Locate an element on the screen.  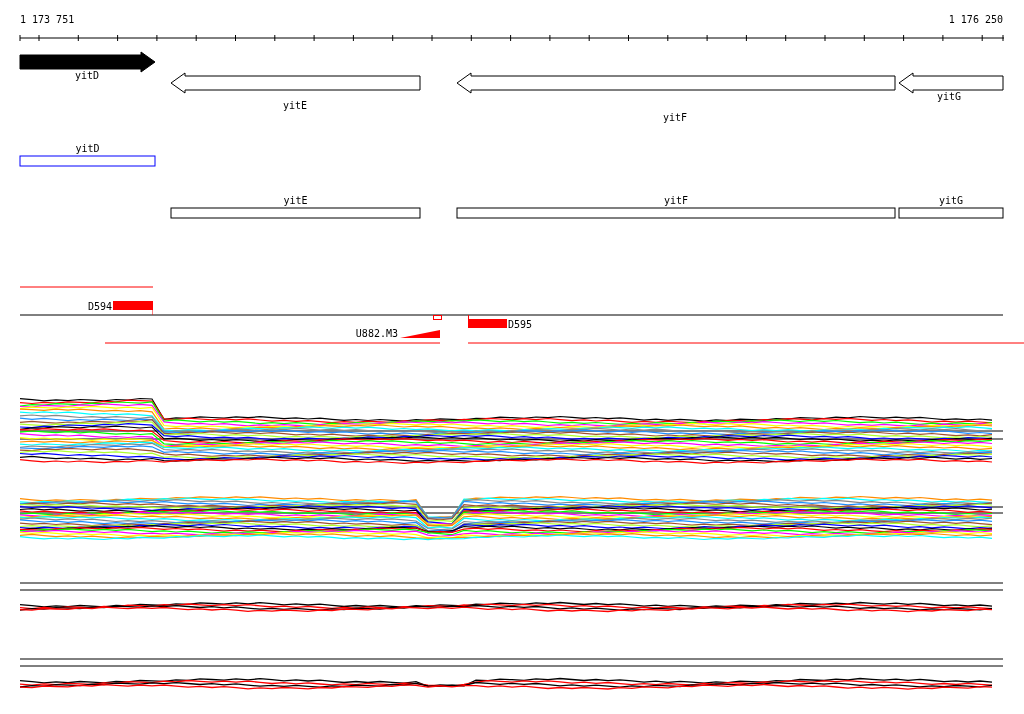
feature-marker-icon is located at coordinates (437, 317).